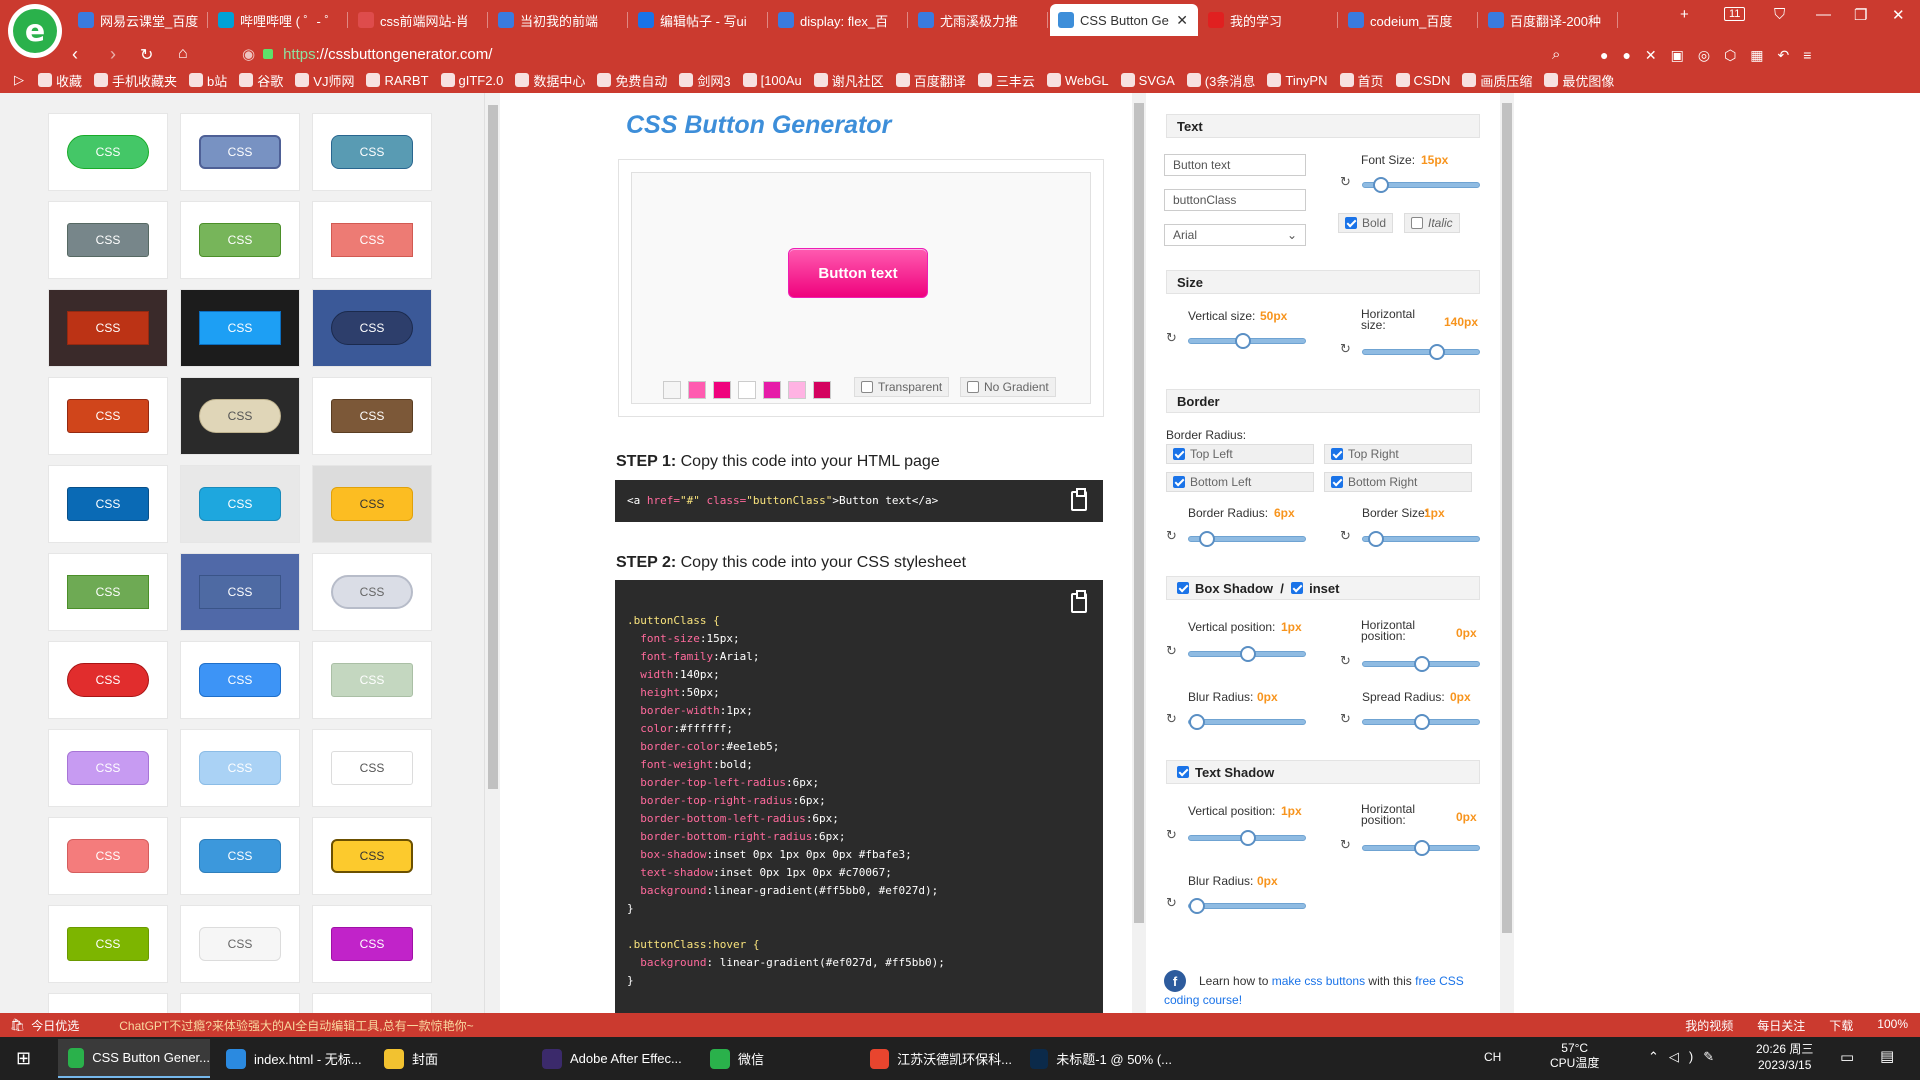  Describe the element at coordinates (55, 1025) in the screenshot. I see `status-left: 今日优选` at that location.